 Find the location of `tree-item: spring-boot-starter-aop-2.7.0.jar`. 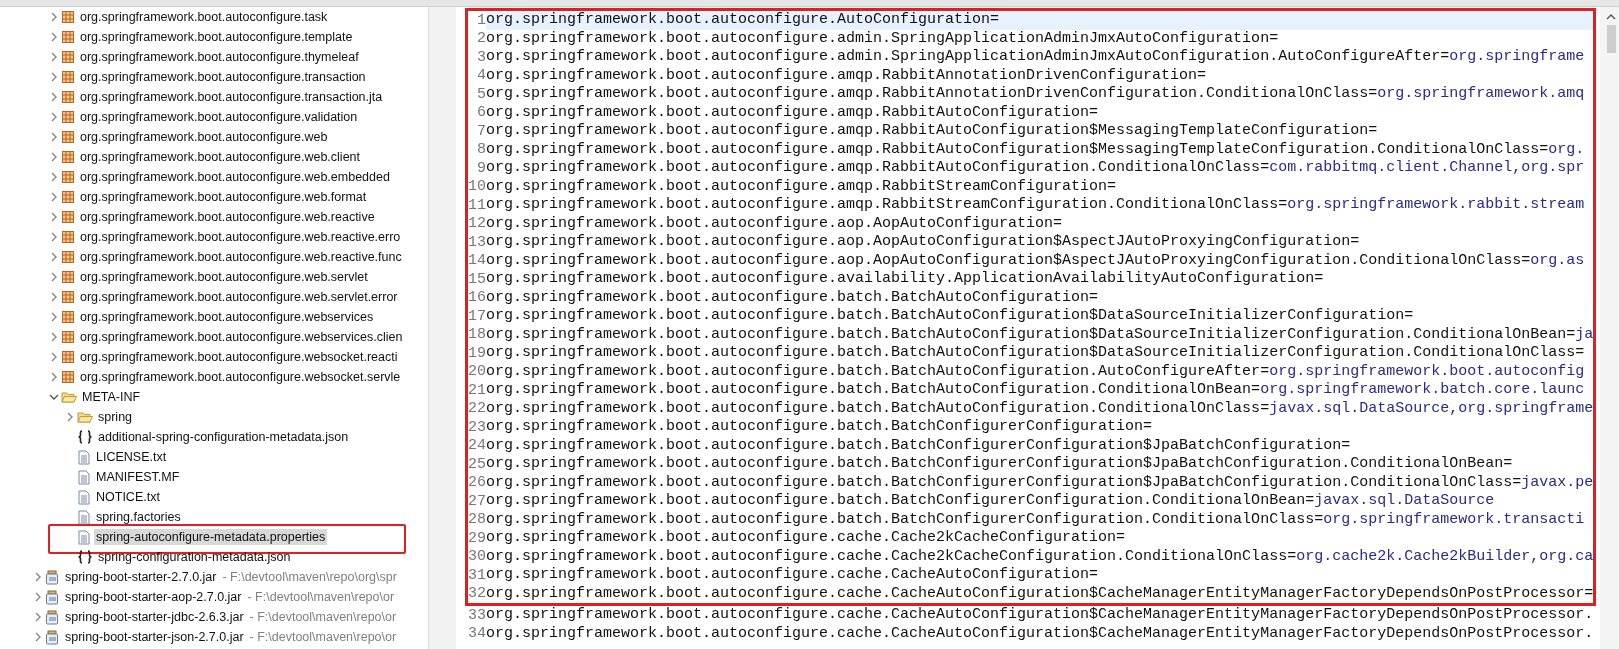

tree-item: spring-boot-starter-aop-2.7.0.jar is located at coordinates (153, 597).